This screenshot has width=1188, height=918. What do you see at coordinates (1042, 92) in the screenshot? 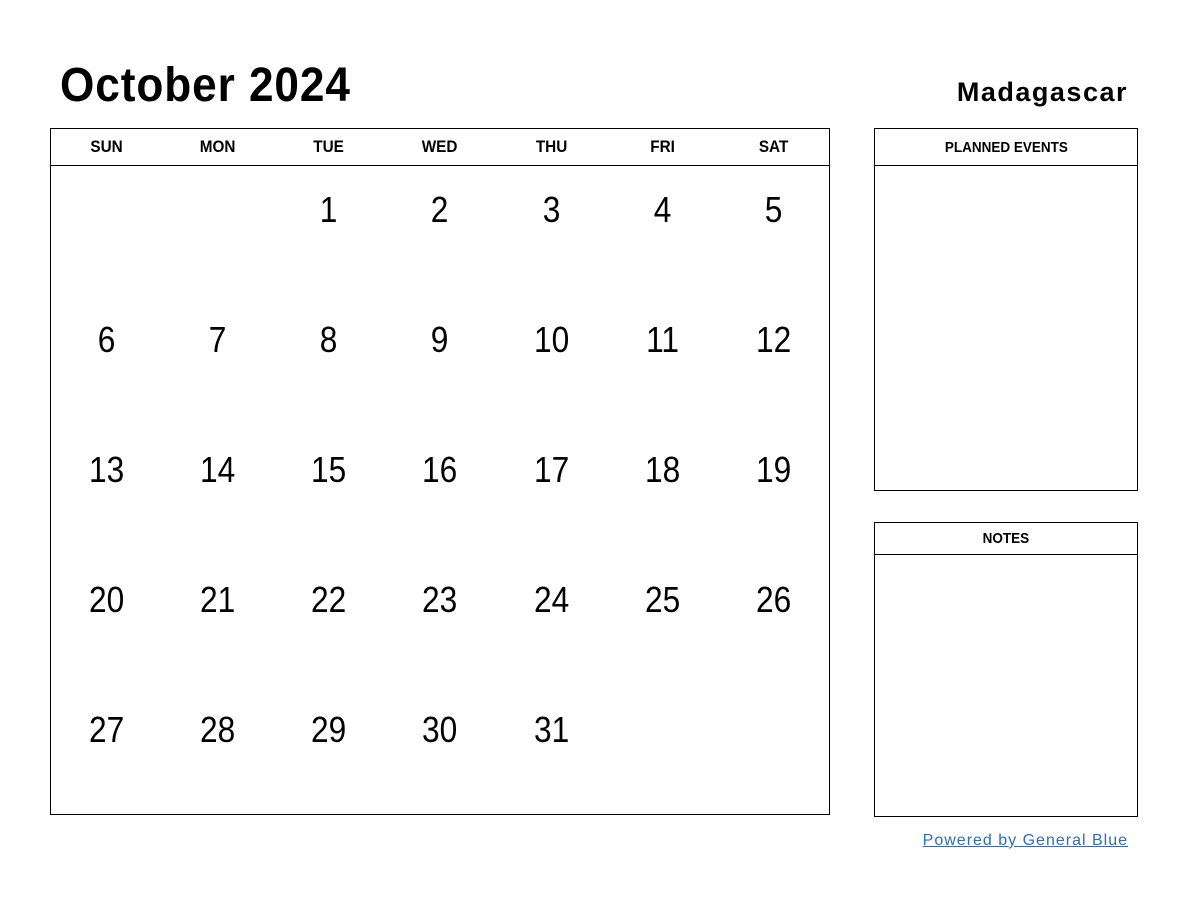
I see `country-label: Madagascar` at bounding box center [1042, 92].